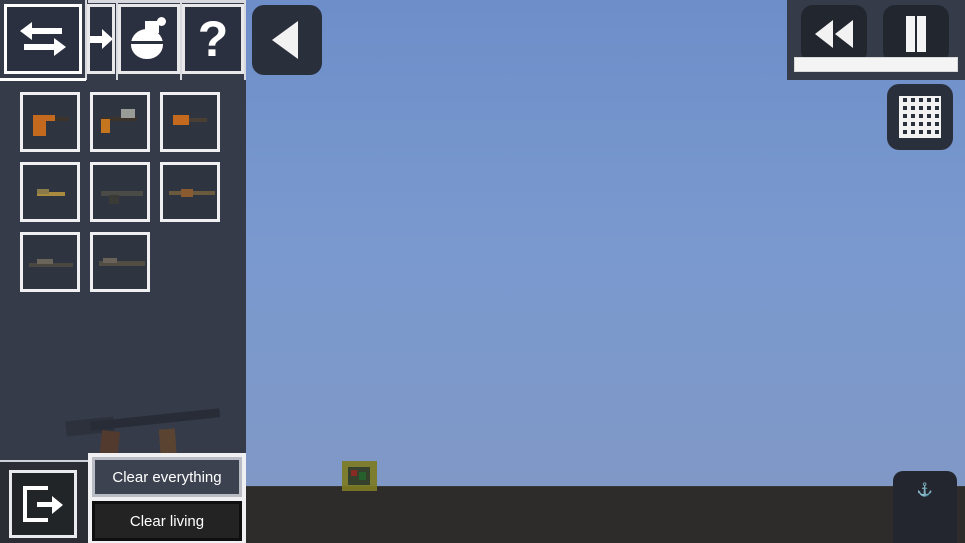  I want to click on exit-door-icon, so click(43, 504).